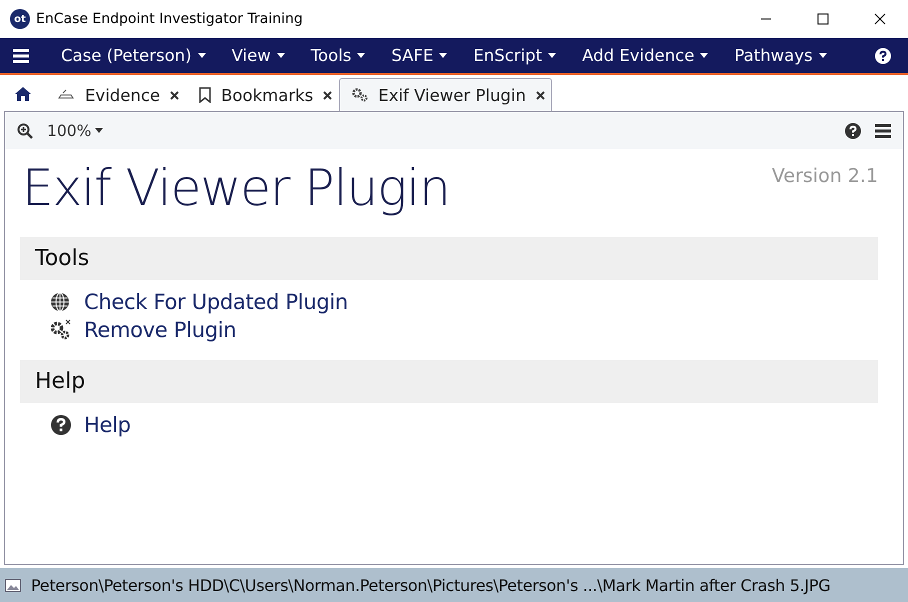 The image size is (908, 602). I want to click on version-label: Version 2.1, so click(825, 176).